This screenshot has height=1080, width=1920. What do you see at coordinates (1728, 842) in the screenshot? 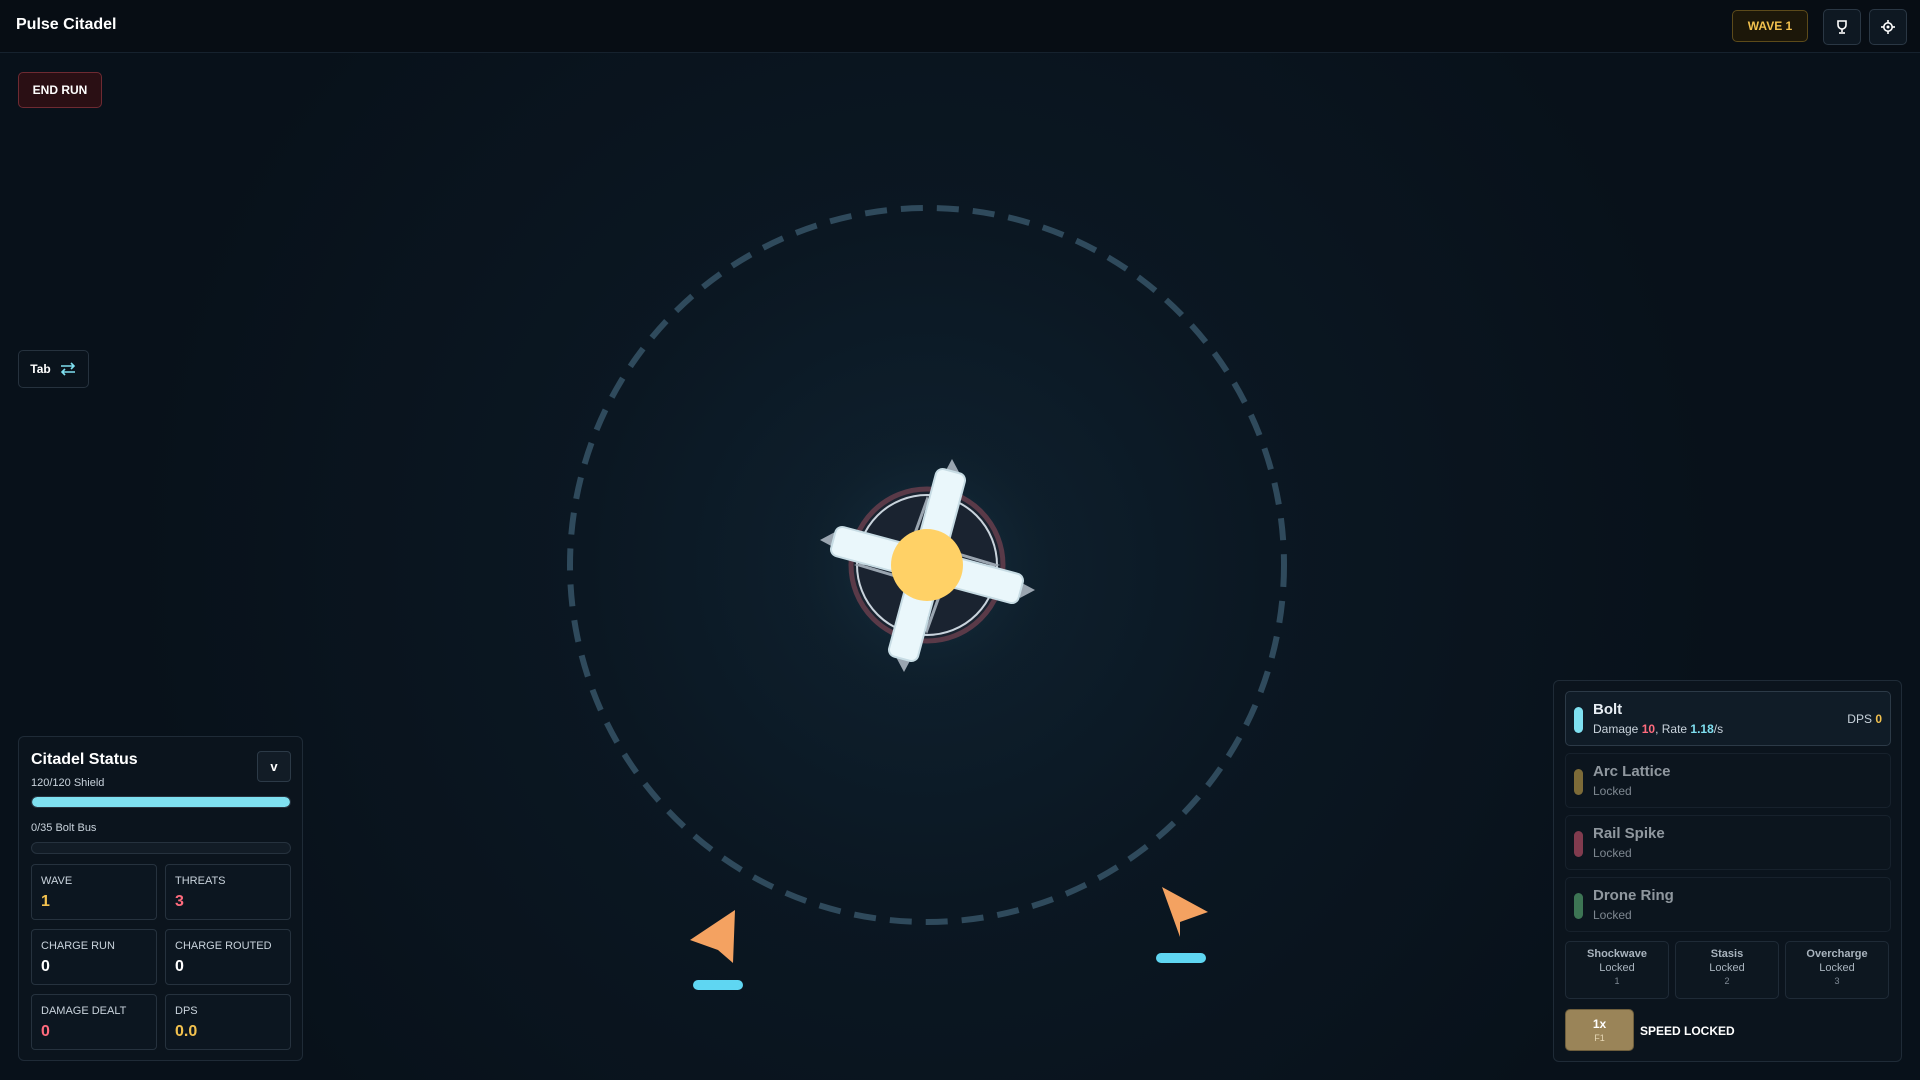
I see `weapon-rail-spike: Rail Spike Locked` at bounding box center [1728, 842].